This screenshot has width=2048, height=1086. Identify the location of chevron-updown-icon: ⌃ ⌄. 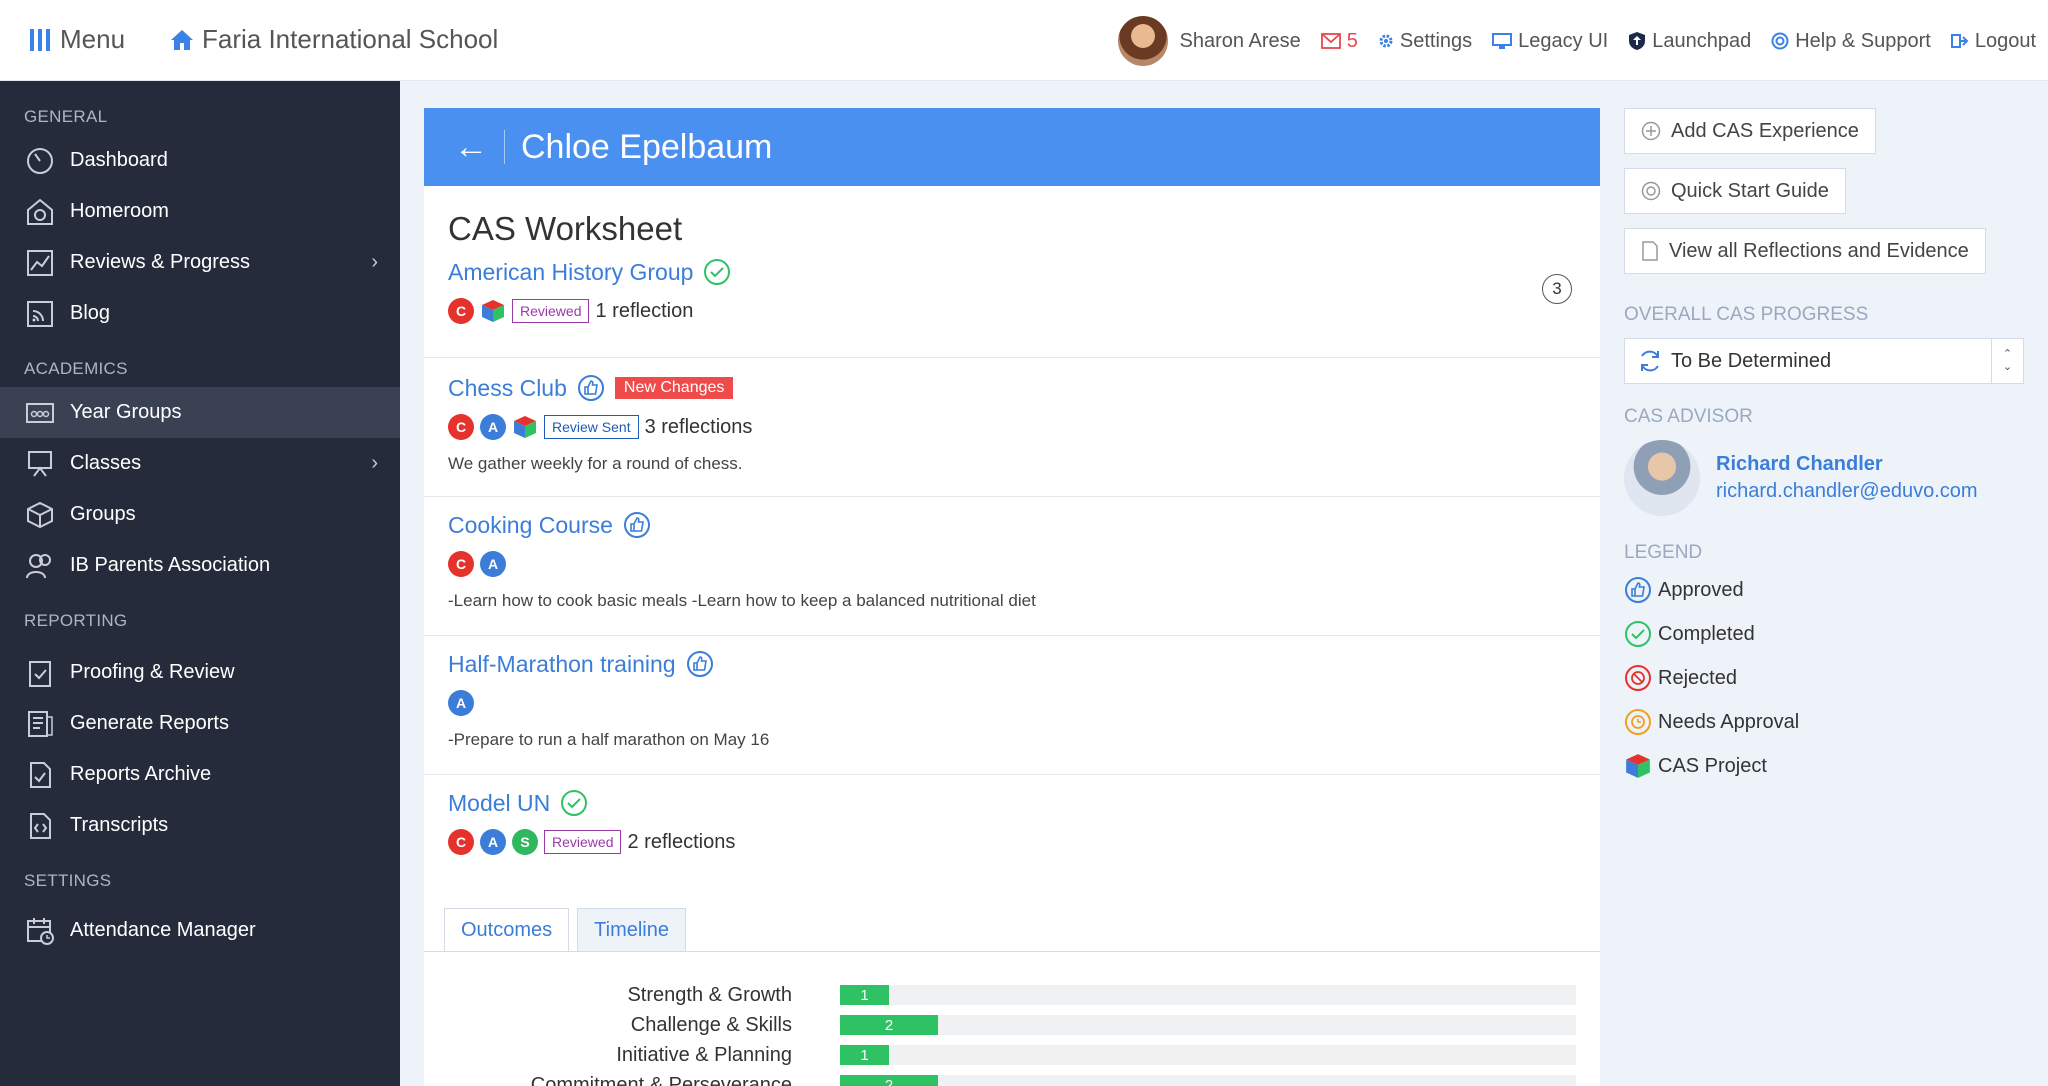
(2007, 361).